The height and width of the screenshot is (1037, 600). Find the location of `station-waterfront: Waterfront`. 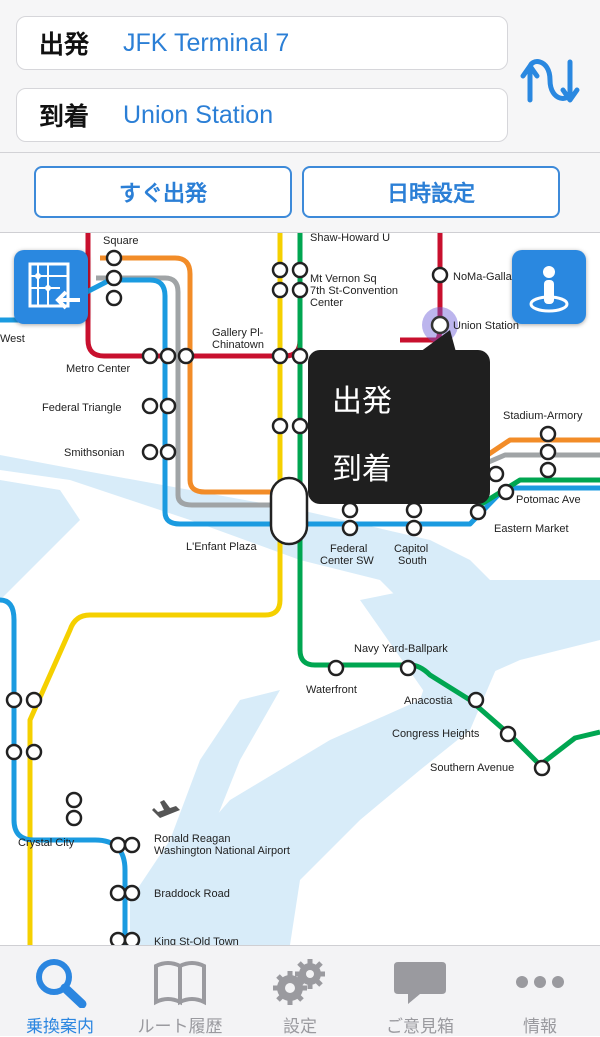

station-waterfront: Waterfront is located at coordinates (331, 690).